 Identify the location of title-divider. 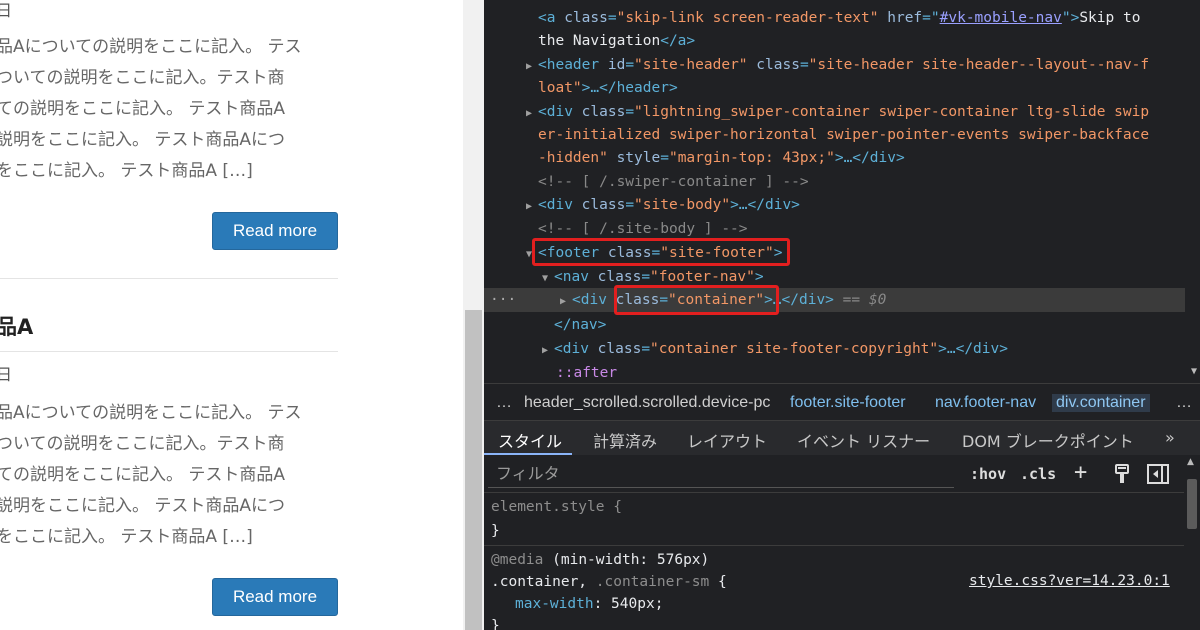
(169, 351).